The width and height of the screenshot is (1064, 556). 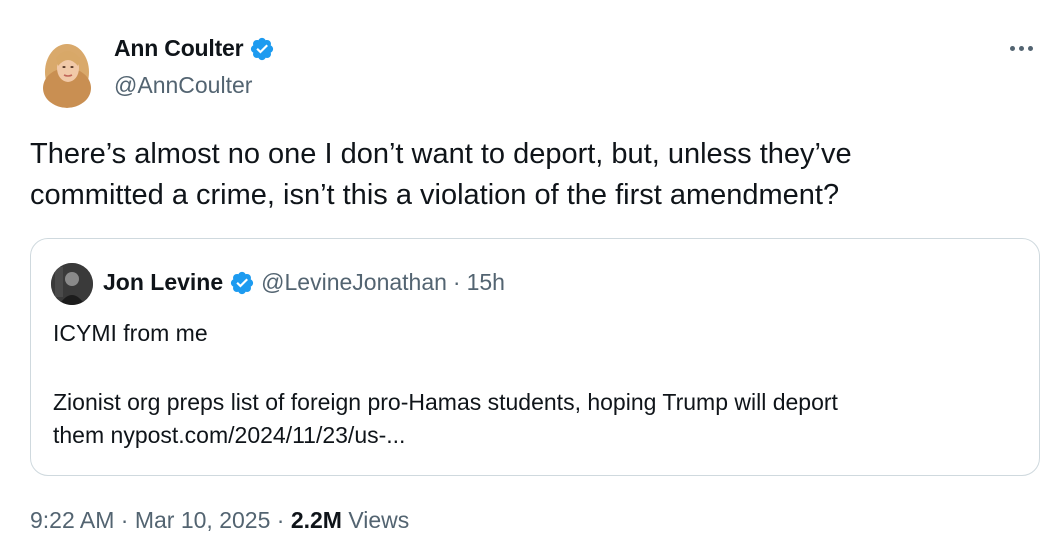 I want to click on author-avatar, so click(x=67, y=72).